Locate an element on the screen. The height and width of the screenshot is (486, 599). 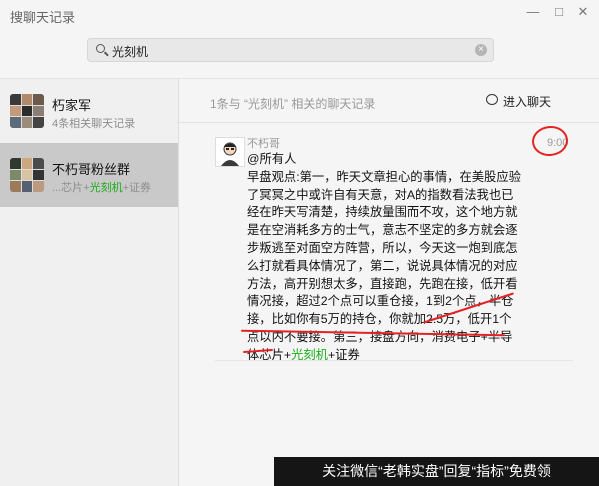
enter-chat-label: 进入聊天 is located at coordinates (527, 102).